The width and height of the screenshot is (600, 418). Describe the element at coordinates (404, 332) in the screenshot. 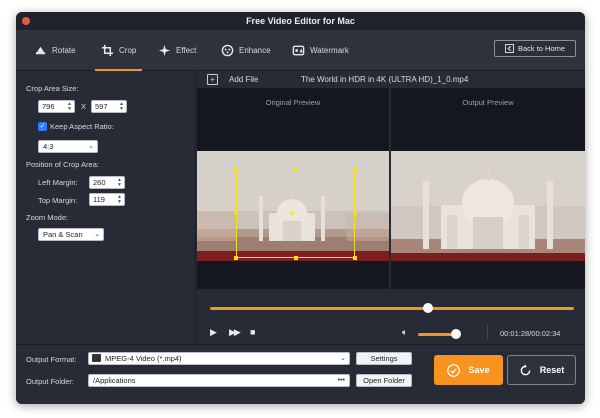

I see `volume-icon: 🔈︎` at that location.